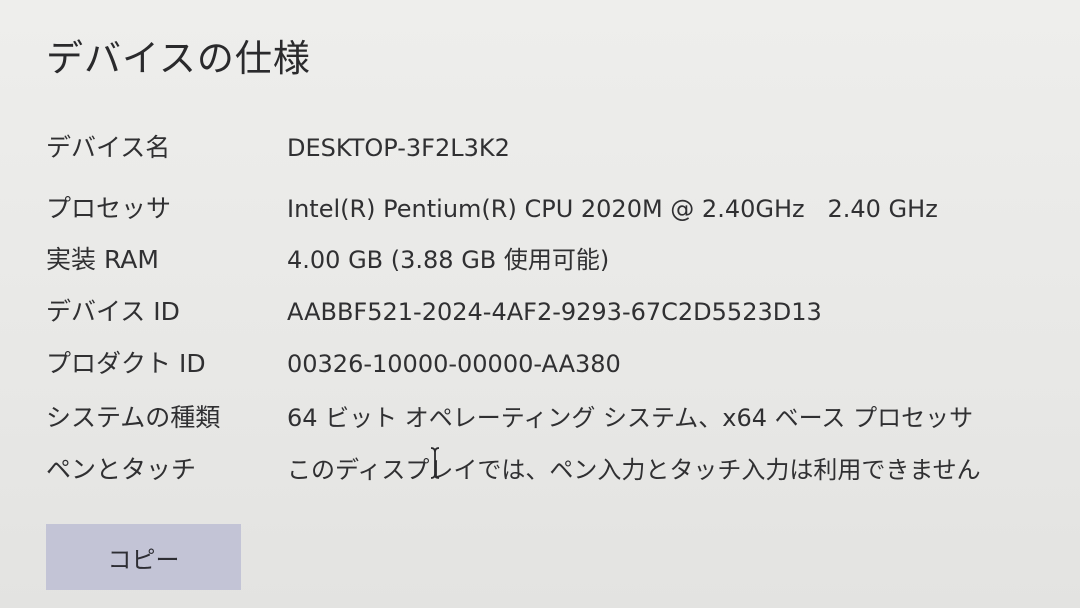 The image size is (1080, 608). What do you see at coordinates (109, 208) in the screenshot?
I see `spec-label: プロセッサ` at bounding box center [109, 208].